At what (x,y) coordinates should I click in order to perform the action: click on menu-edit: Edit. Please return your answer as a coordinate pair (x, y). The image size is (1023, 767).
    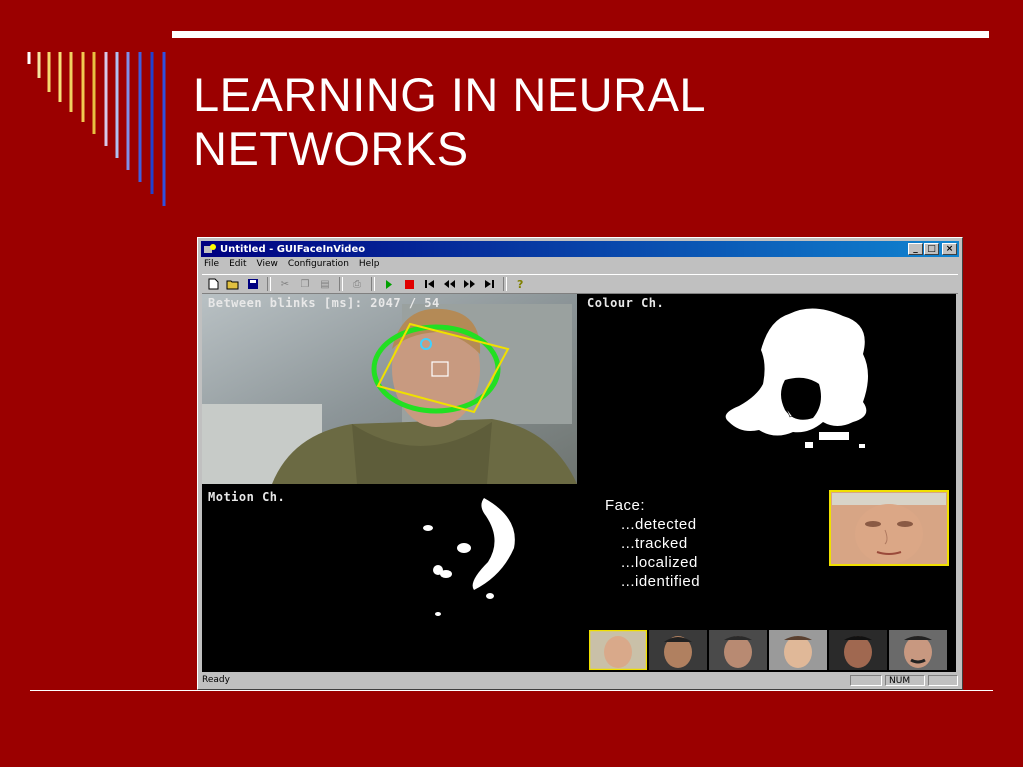
    Looking at the image, I should click on (237, 266).